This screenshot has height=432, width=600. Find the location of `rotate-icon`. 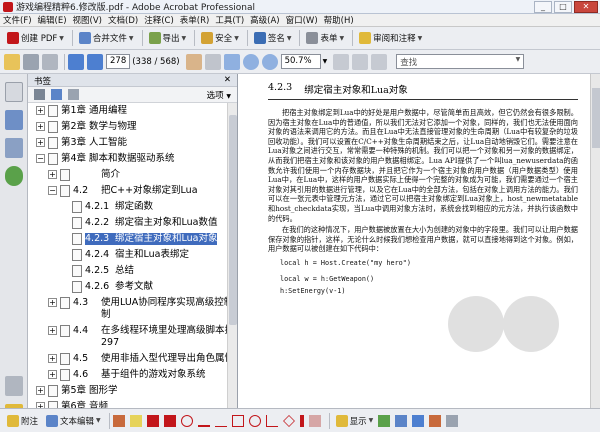

rotate-icon is located at coordinates (379, 61).